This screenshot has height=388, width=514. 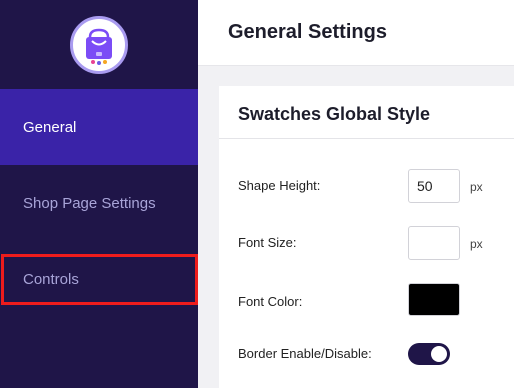 I want to click on border-toggle-label: Border Enable/Disable:, so click(x=305, y=353).